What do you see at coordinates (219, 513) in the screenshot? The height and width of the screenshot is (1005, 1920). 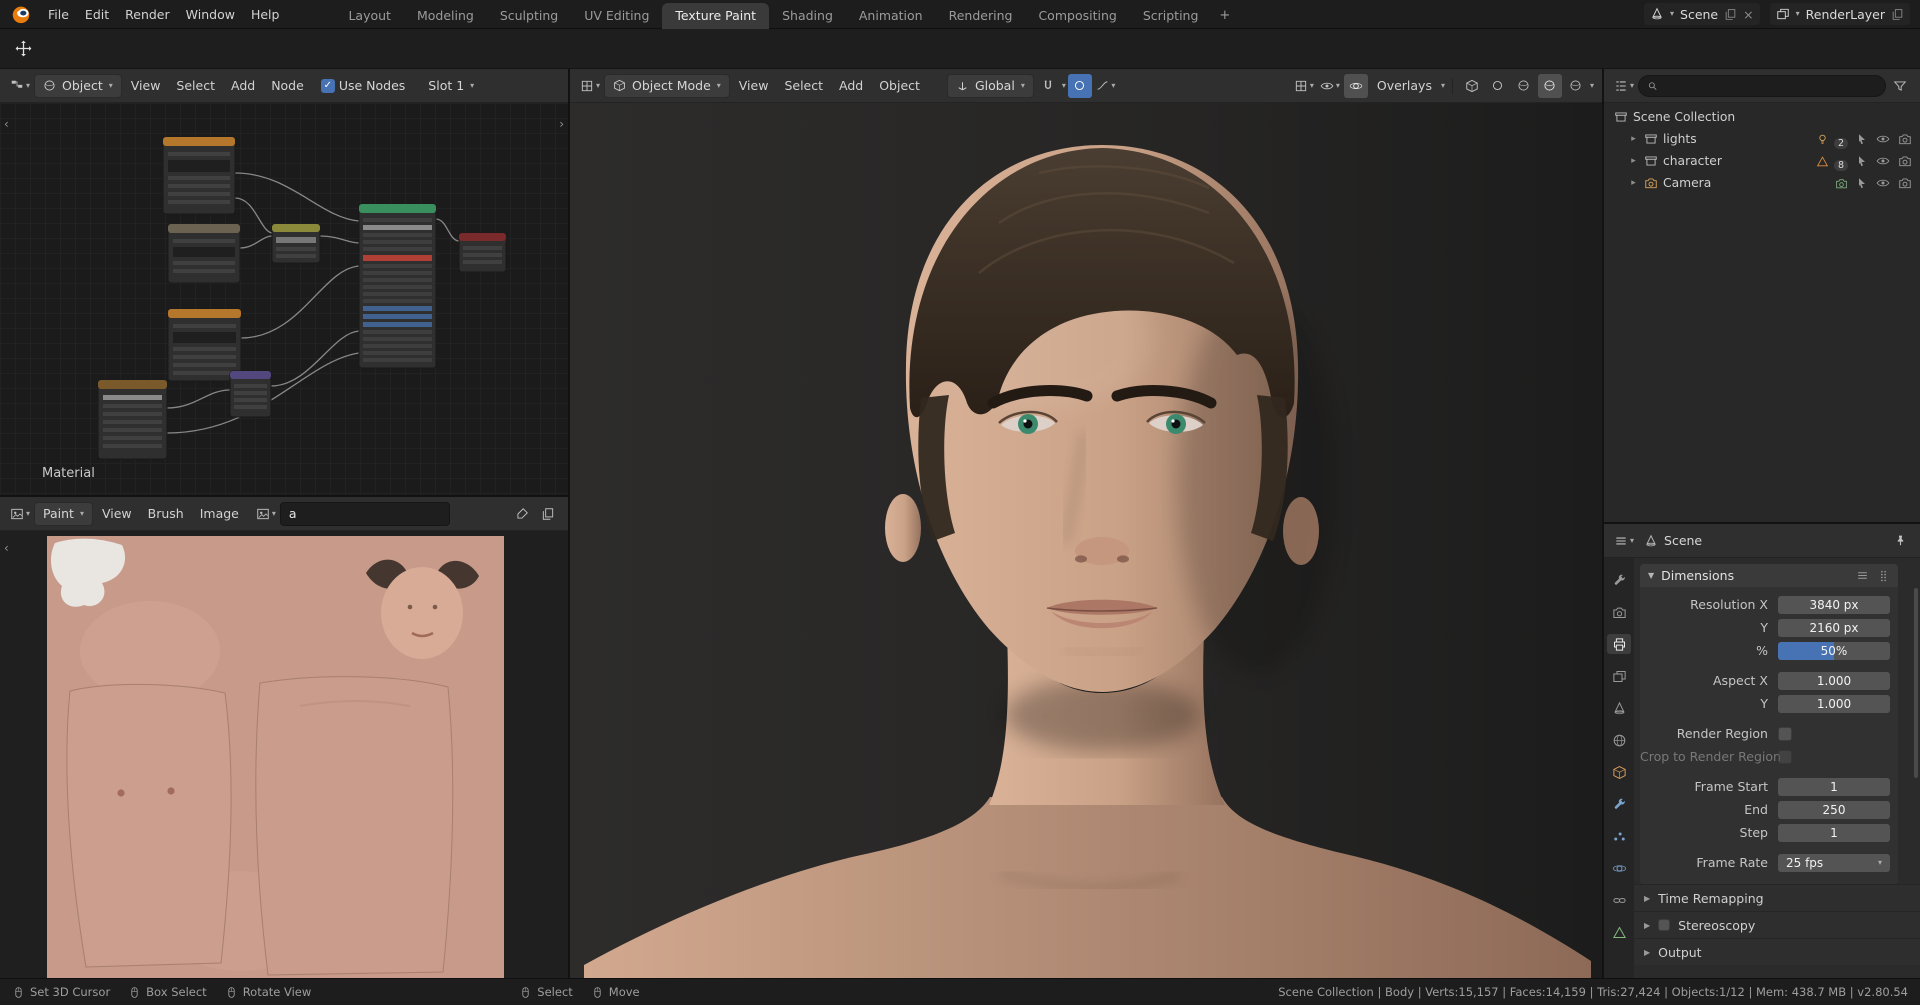 I see `image-menu-image: Image` at bounding box center [219, 513].